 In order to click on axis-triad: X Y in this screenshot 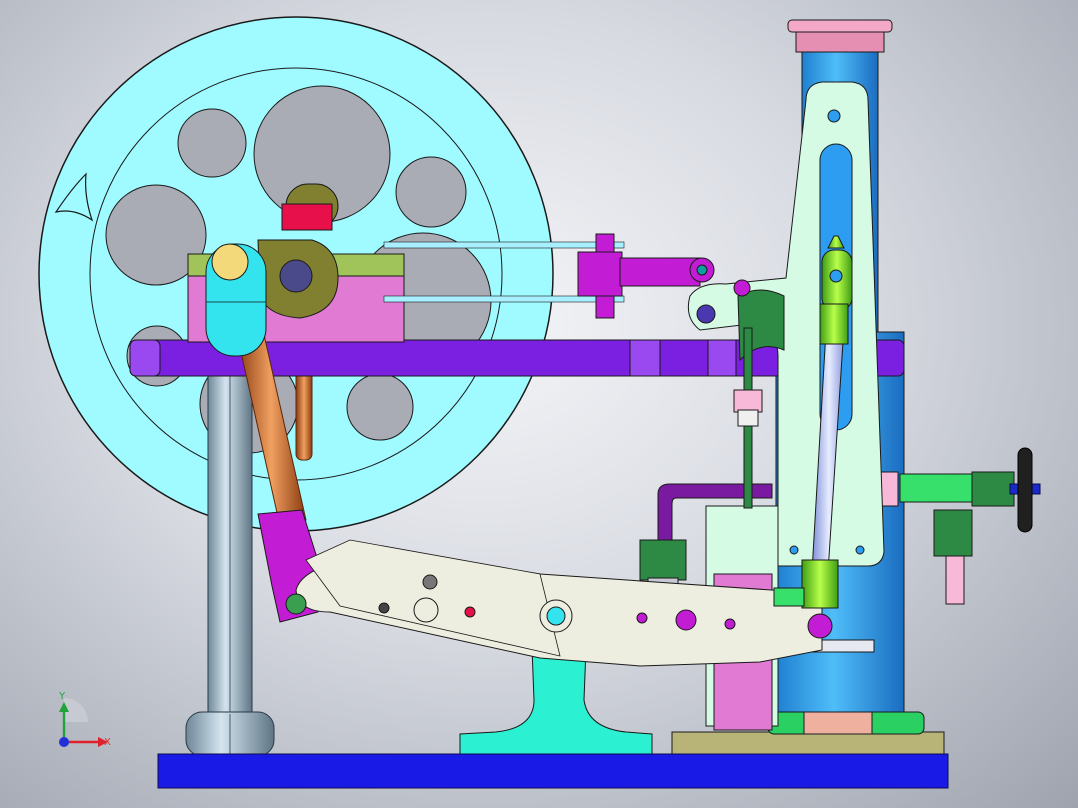, I will do `click(84, 719)`.